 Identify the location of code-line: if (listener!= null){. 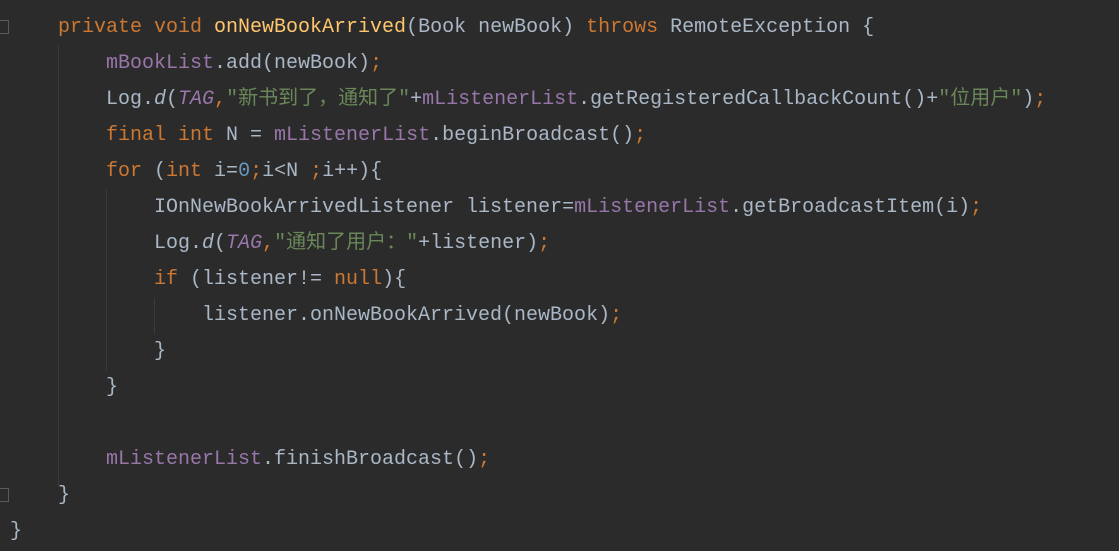
(280, 280).